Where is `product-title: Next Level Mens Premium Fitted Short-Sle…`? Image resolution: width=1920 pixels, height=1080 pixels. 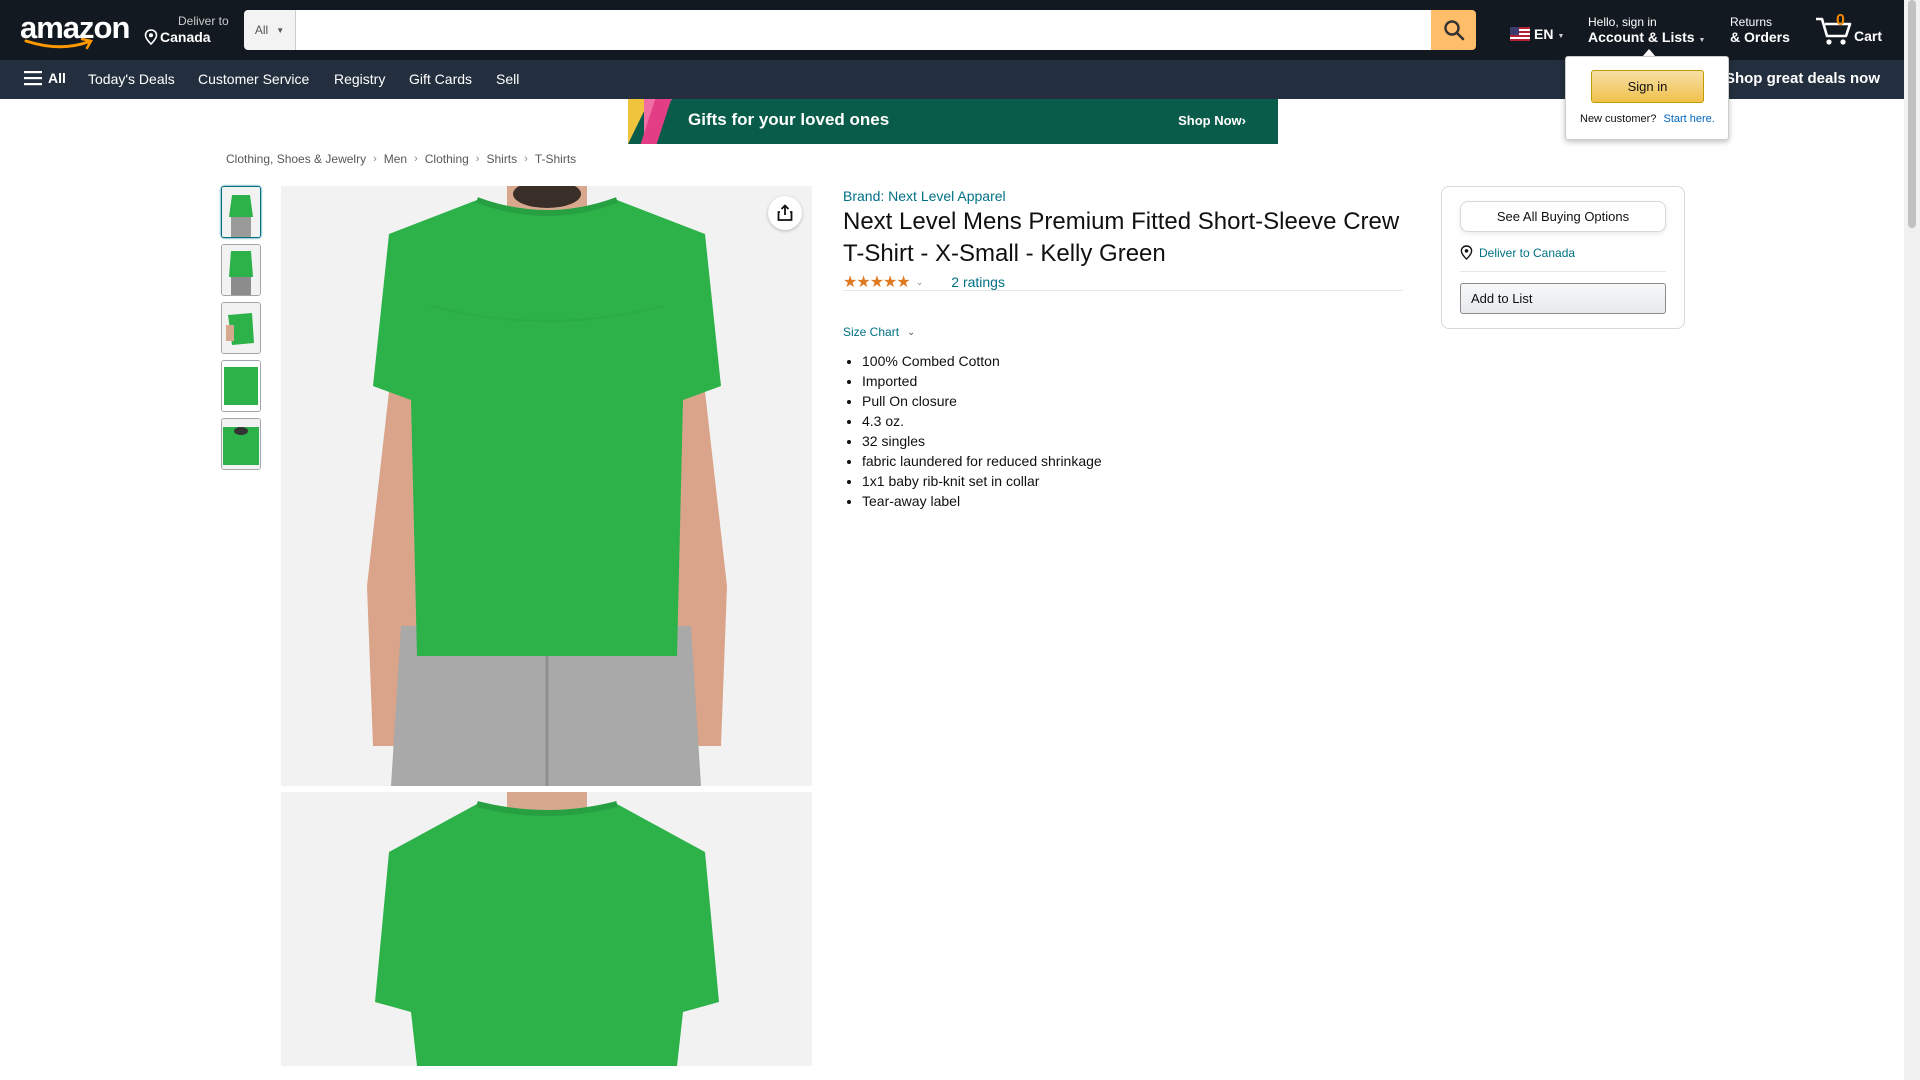 product-title: Next Level Mens Premium Fitted Short-Sle… is located at coordinates (1121, 237).